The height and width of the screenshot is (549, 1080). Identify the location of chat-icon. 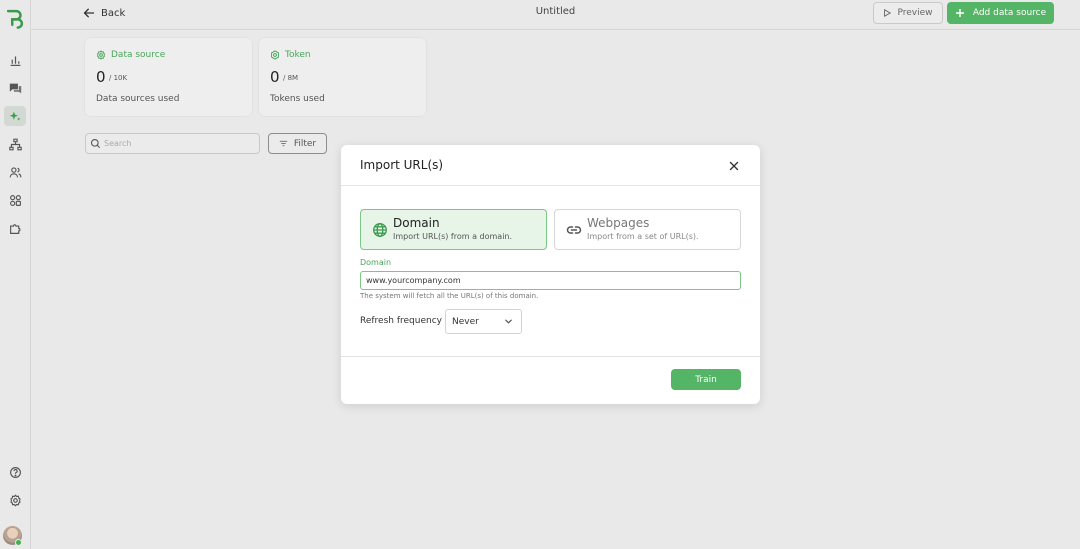
(15, 88).